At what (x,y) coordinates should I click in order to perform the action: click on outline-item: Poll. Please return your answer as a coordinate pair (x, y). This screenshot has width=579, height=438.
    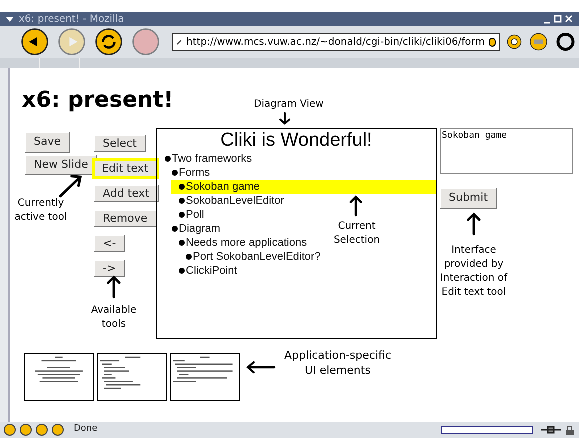
    Looking at the image, I should click on (191, 215).